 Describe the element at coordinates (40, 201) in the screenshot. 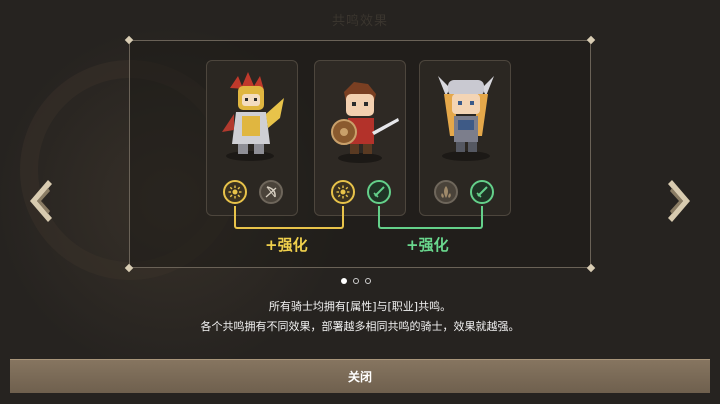

I see `previous-page-arrow-icon` at that location.